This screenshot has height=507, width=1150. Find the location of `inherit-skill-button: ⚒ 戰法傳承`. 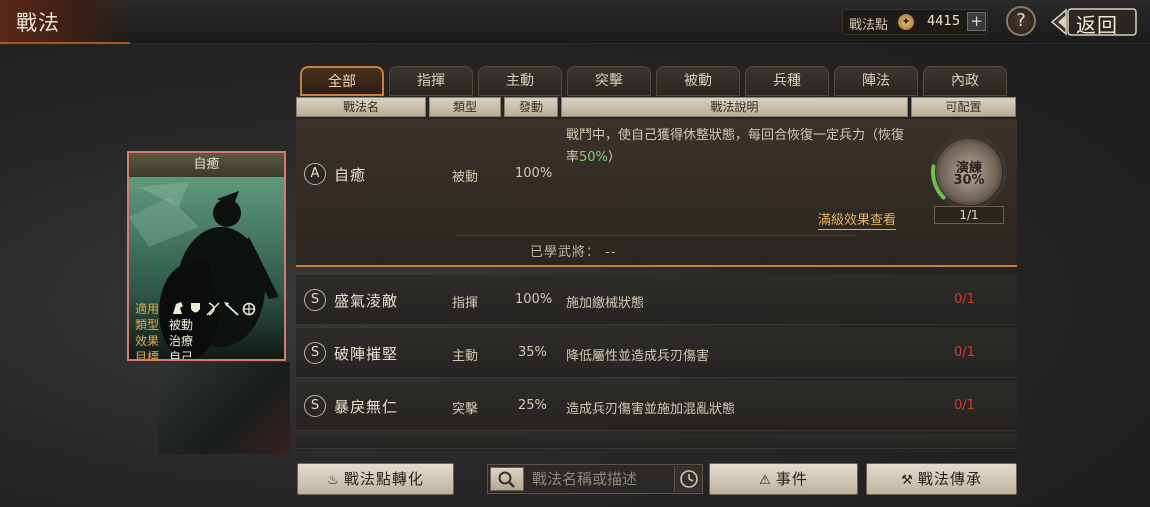

inherit-skill-button: ⚒ 戰法傳承 is located at coordinates (941, 479).